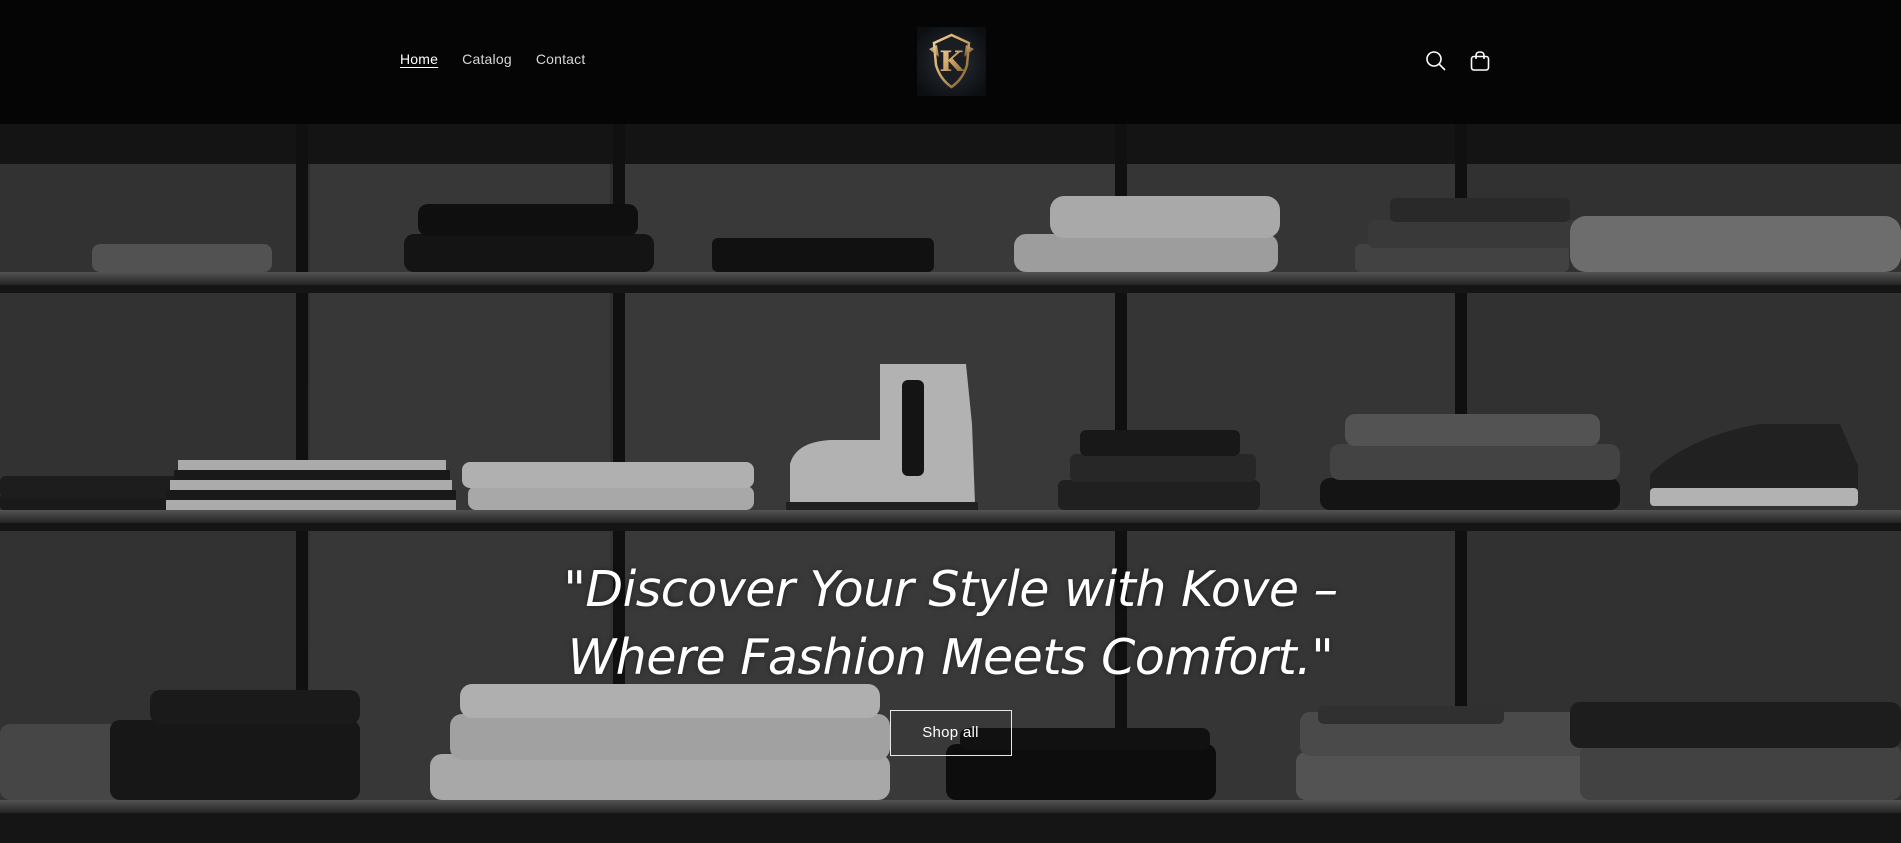 This screenshot has width=1901, height=843. I want to click on shop-all-button: Shop all, so click(950, 733).